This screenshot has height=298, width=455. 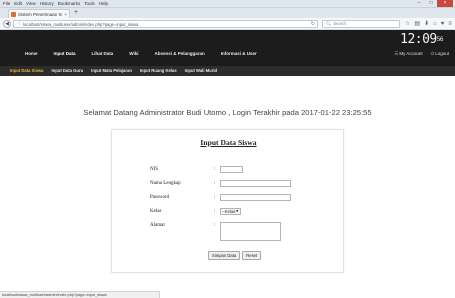 What do you see at coordinates (89, 4) in the screenshot?
I see `menu-tools: Tools` at bounding box center [89, 4].